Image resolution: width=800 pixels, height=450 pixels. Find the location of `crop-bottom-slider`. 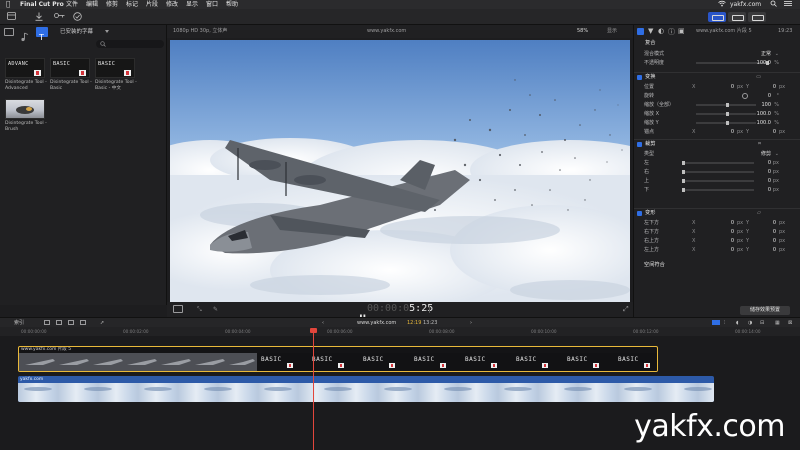

crop-bottom-slider is located at coordinates (718, 190).